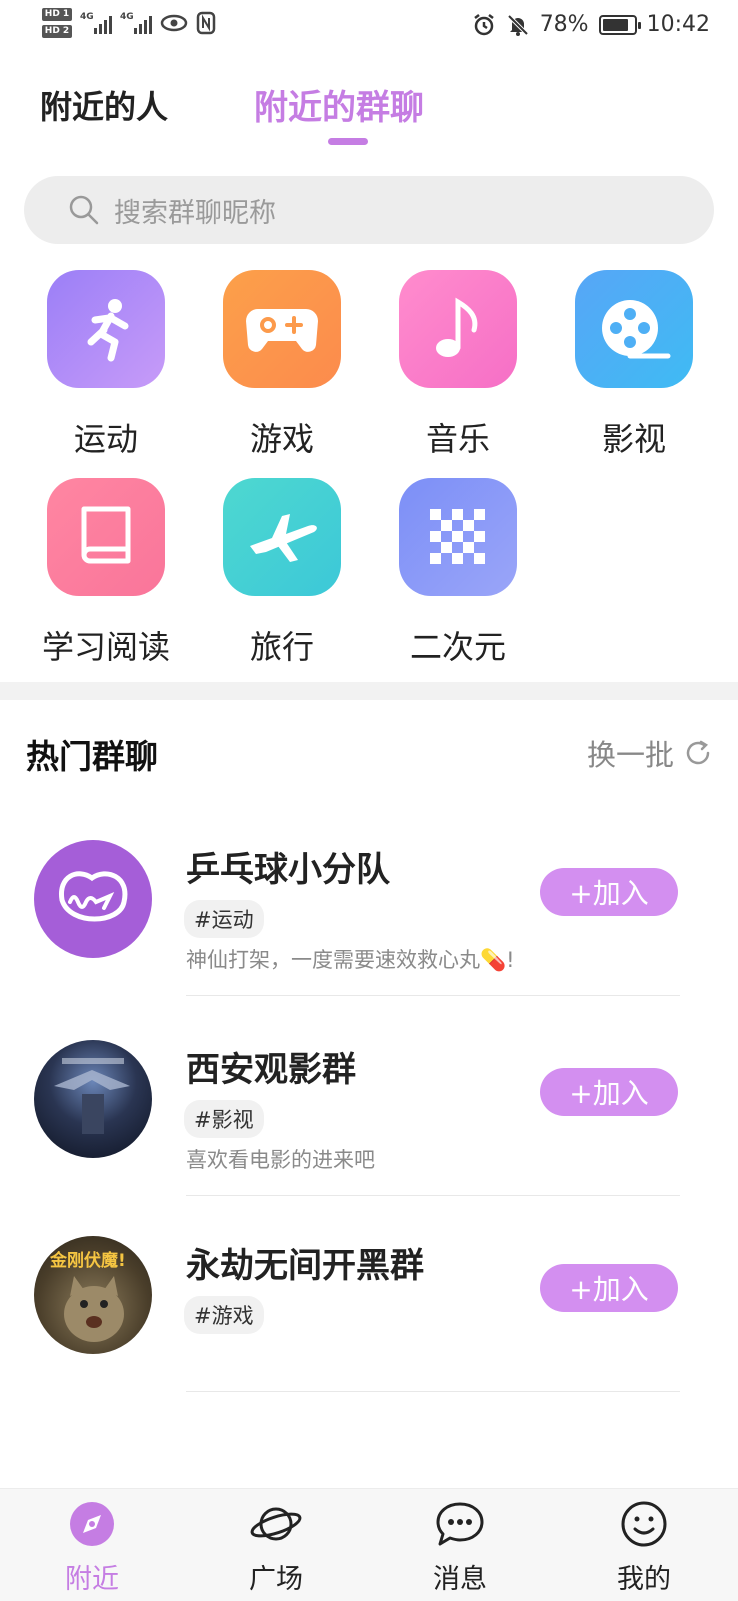 The image size is (738, 1601). What do you see at coordinates (92, 1524) in the screenshot?
I see `compass-icon` at bounding box center [92, 1524].